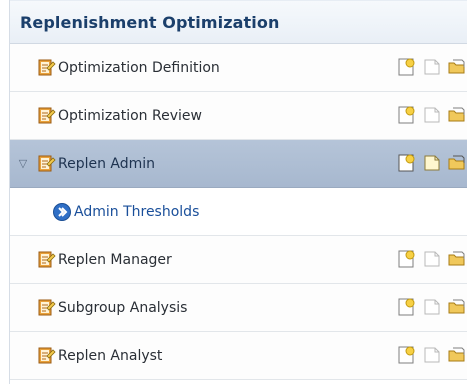 Image resolution: width=467 pixels, height=384 pixels. Describe the element at coordinates (238, 356) in the screenshot. I see `task-row-replen-analyst: Replen Analyst` at that location.